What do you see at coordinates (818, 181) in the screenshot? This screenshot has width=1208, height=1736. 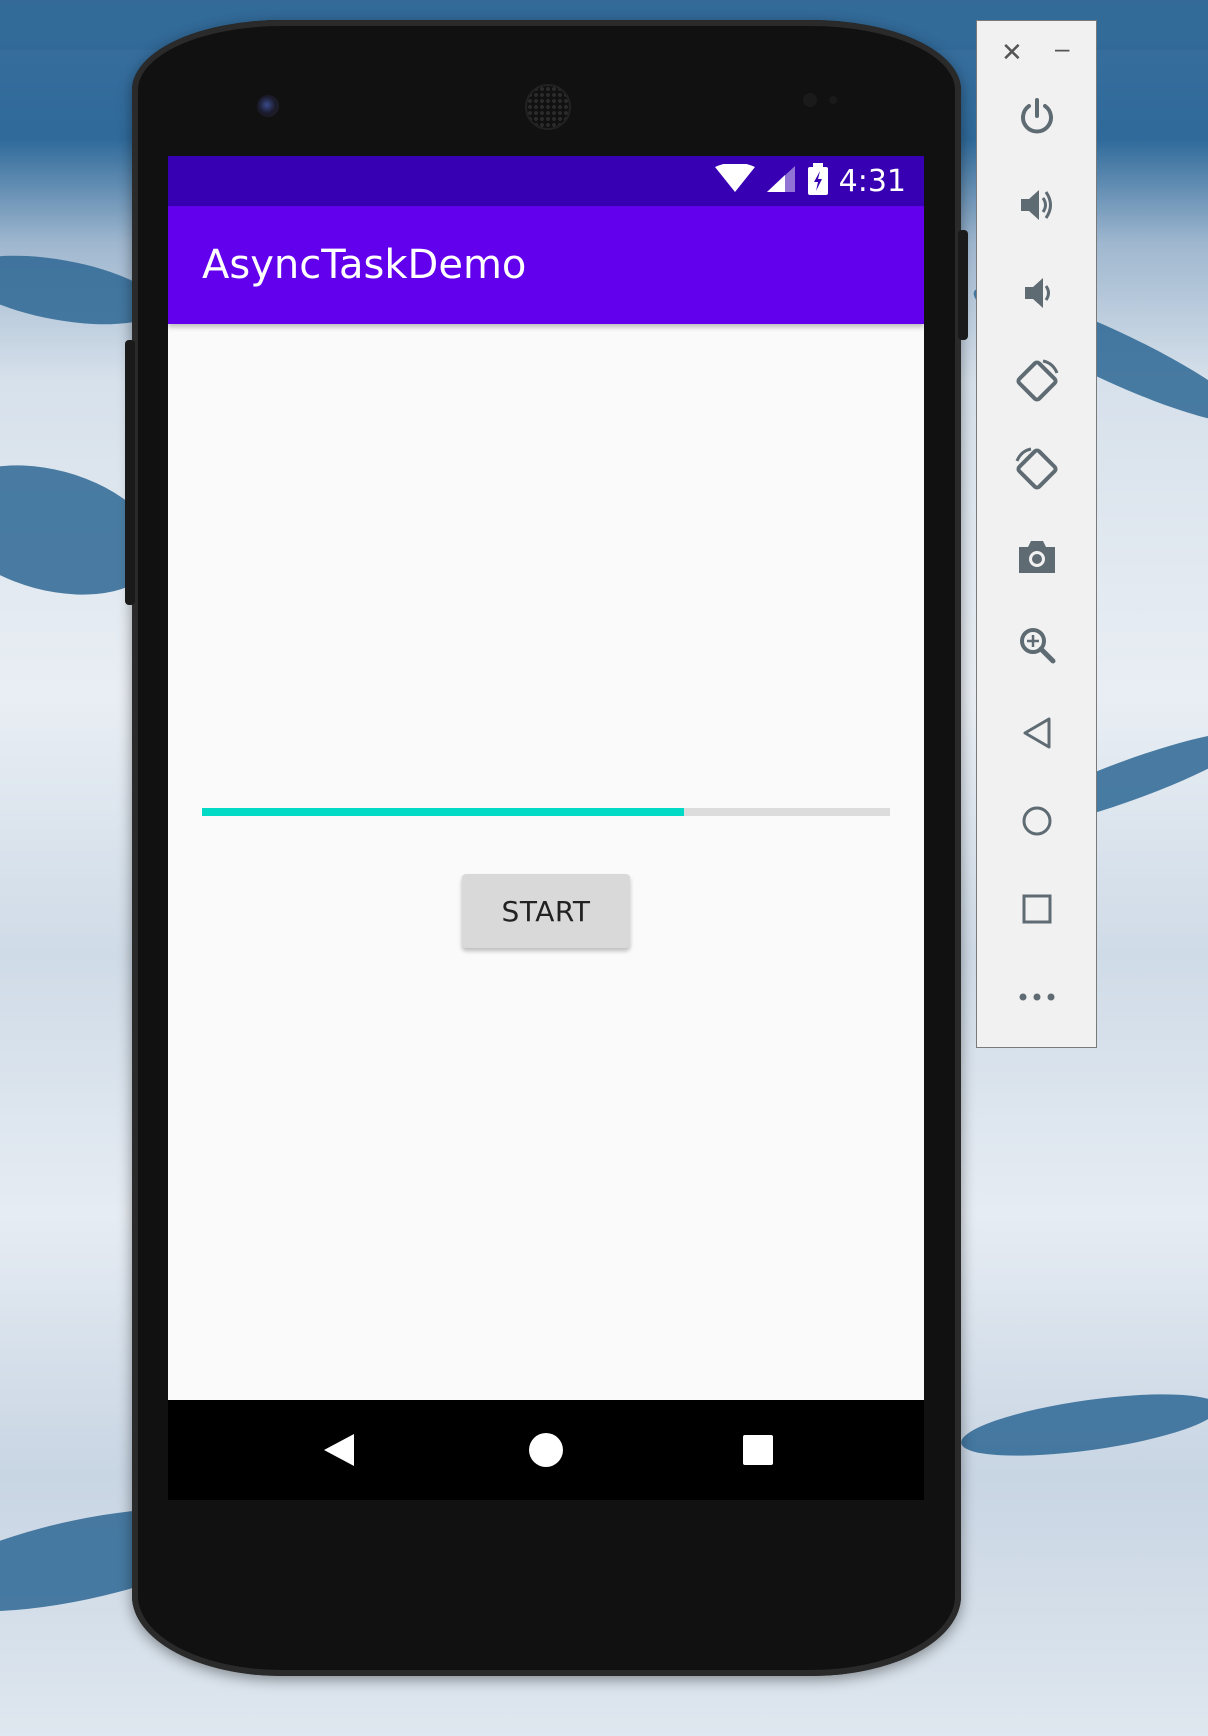 I see `battery-charging-icon` at bounding box center [818, 181].